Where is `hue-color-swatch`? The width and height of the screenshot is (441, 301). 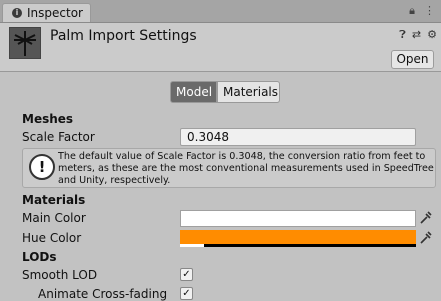 hue-color-swatch is located at coordinates (298, 238).